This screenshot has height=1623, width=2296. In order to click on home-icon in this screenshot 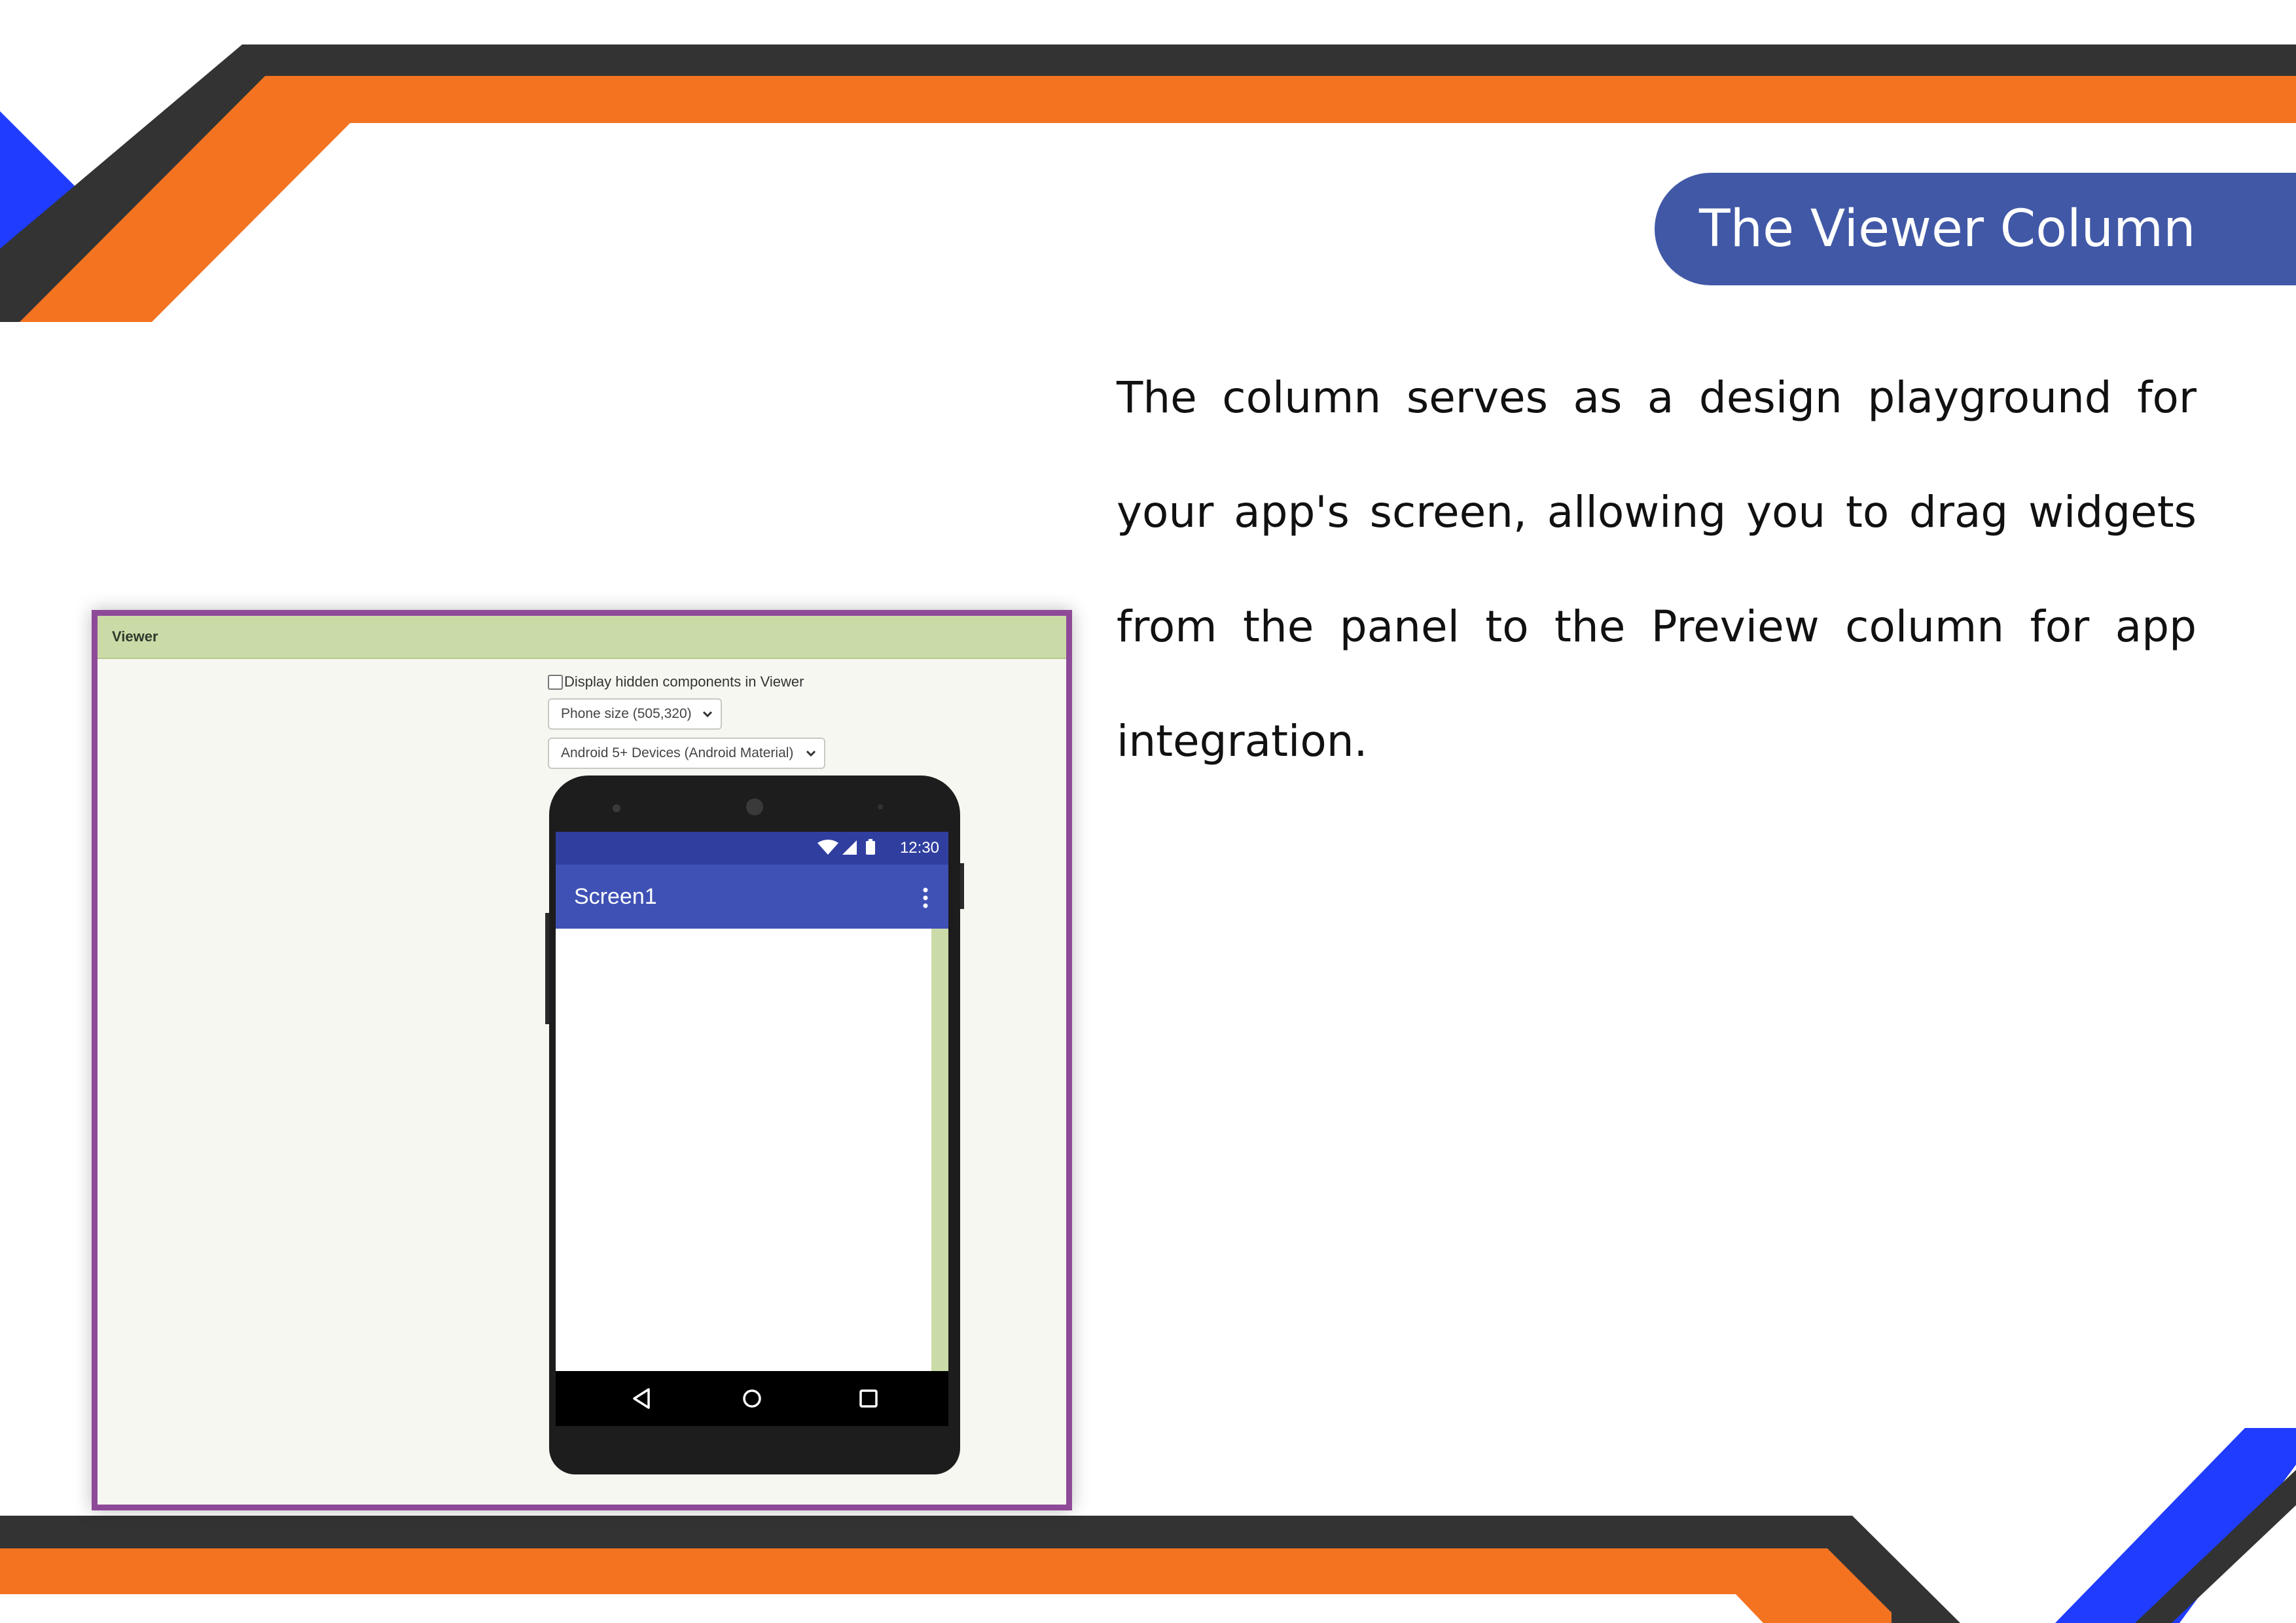, I will do `click(752, 1398)`.